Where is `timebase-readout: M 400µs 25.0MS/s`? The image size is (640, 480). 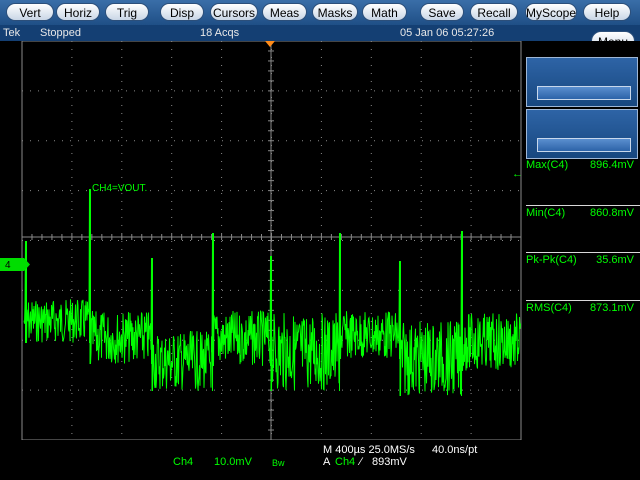 timebase-readout: M 400µs 25.0MS/s is located at coordinates (369, 450).